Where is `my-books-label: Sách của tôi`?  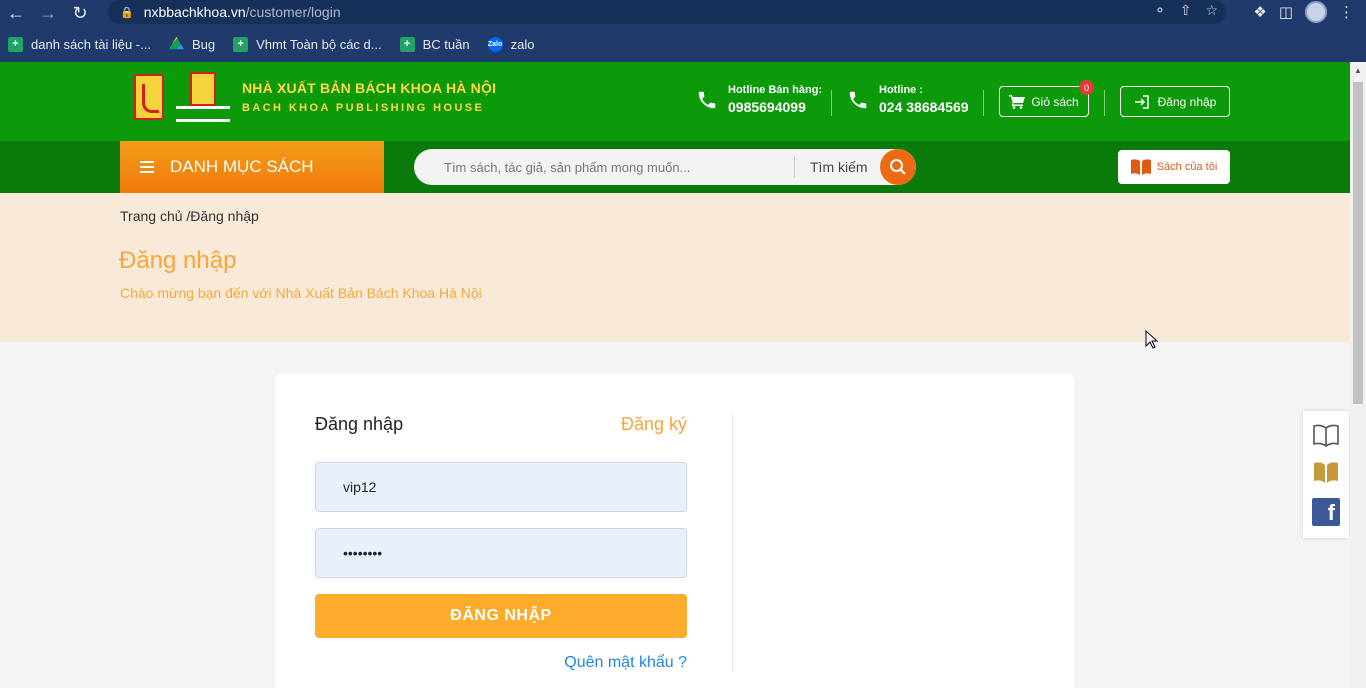
my-books-label: Sách của tôi is located at coordinates (1187, 167).